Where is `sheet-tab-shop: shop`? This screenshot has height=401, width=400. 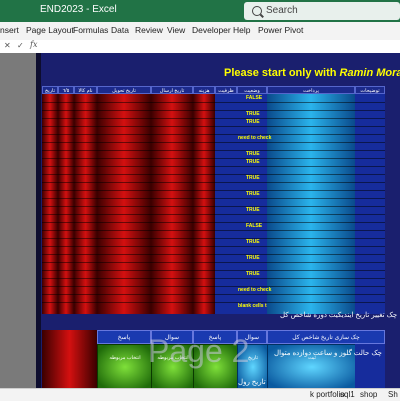 sheet-tab-shop: shop is located at coordinates (368, 394).